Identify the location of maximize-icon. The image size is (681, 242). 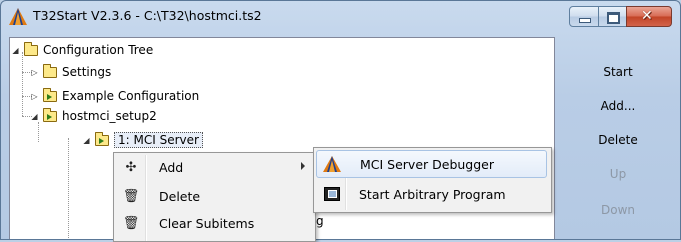
(613, 18).